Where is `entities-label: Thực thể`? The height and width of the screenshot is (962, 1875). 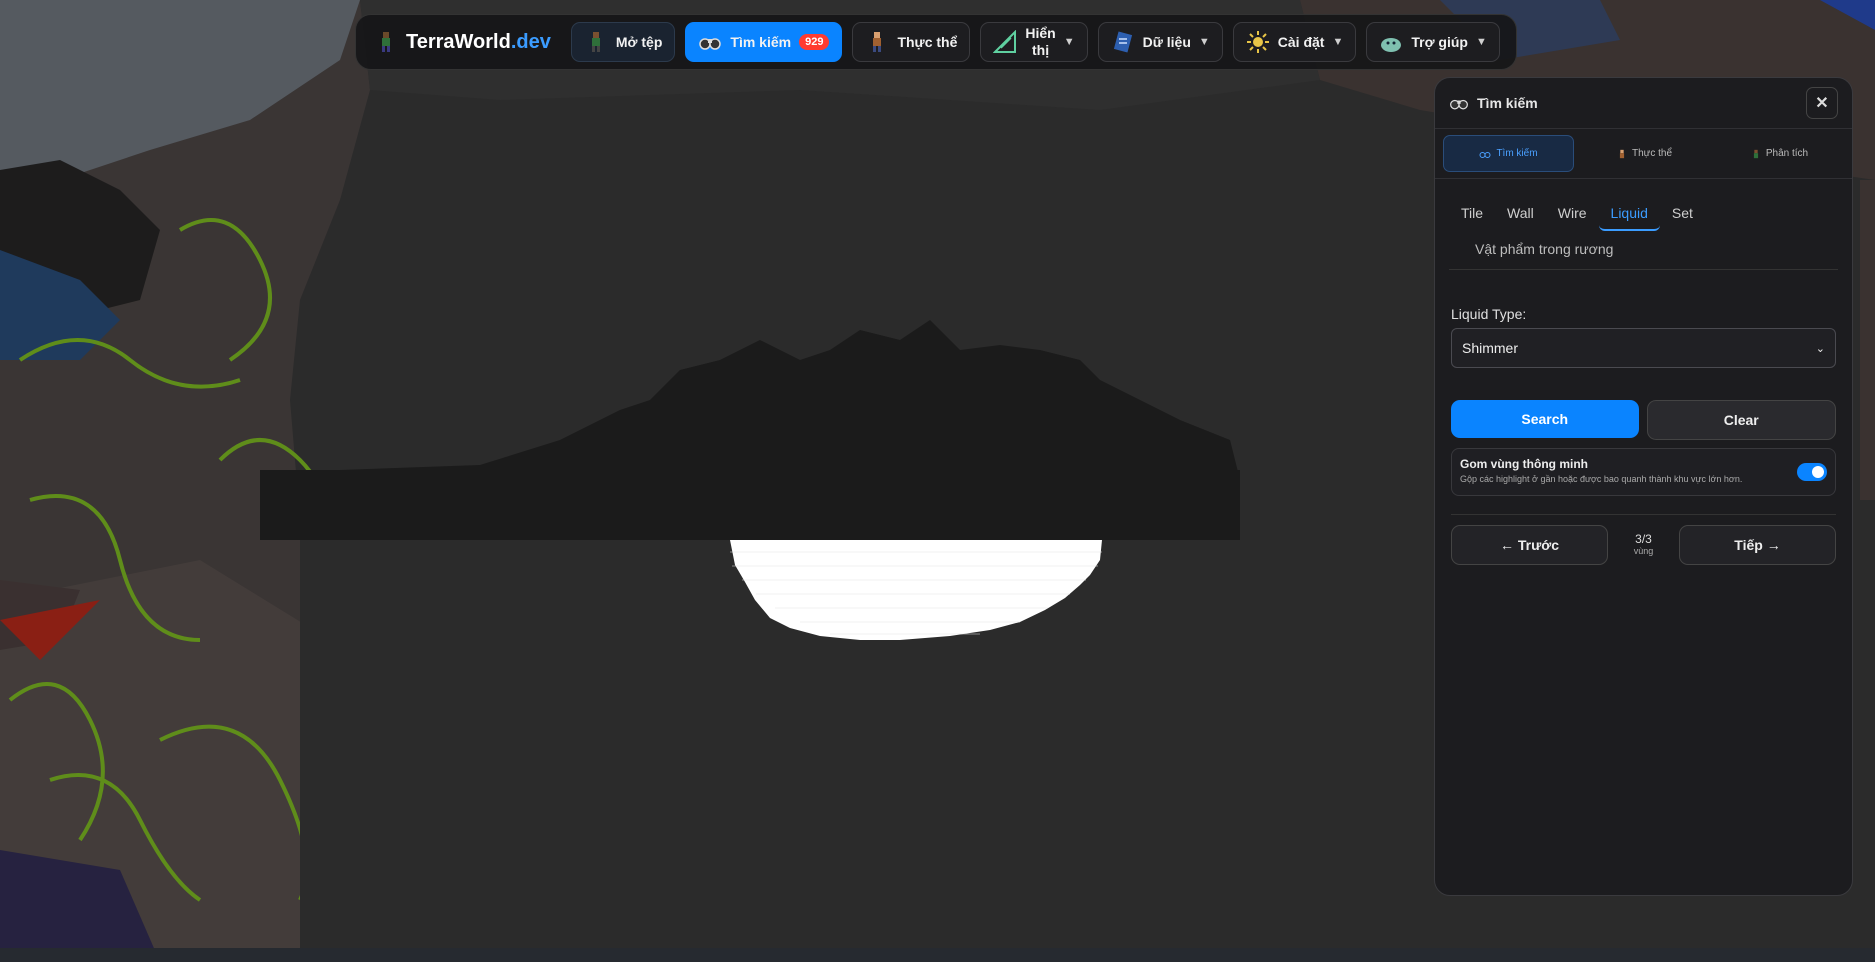 entities-label: Thực thể is located at coordinates (927, 42).